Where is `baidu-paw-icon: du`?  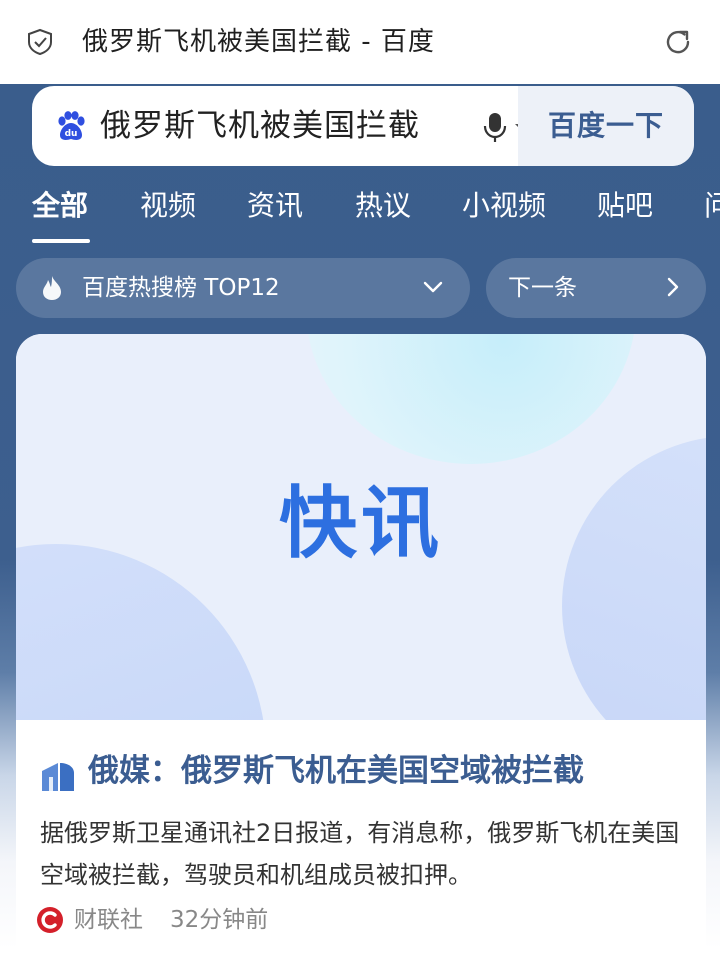
baidu-paw-icon: du is located at coordinates (71, 127).